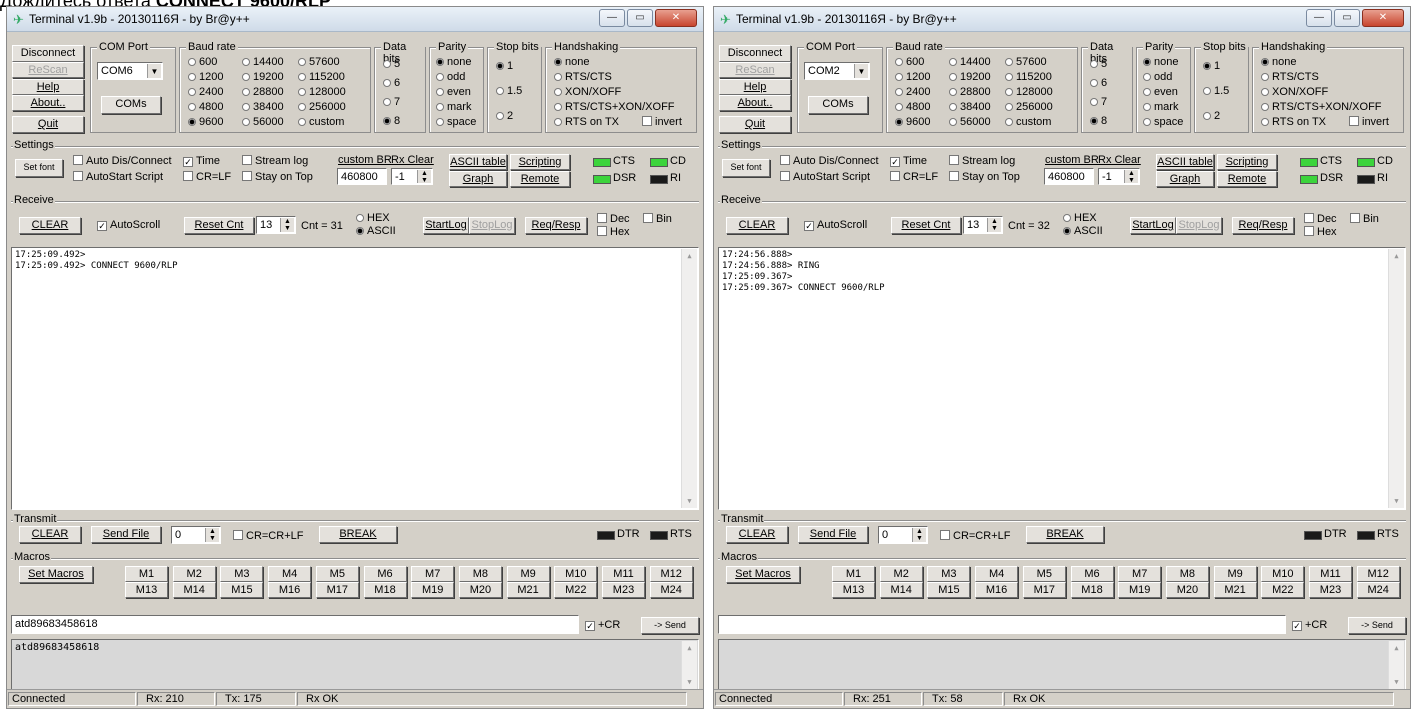 This screenshot has height=709, width=1412. What do you see at coordinates (1235, 574) in the screenshot?
I see `macro-button-M9: M9` at bounding box center [1235, 574].